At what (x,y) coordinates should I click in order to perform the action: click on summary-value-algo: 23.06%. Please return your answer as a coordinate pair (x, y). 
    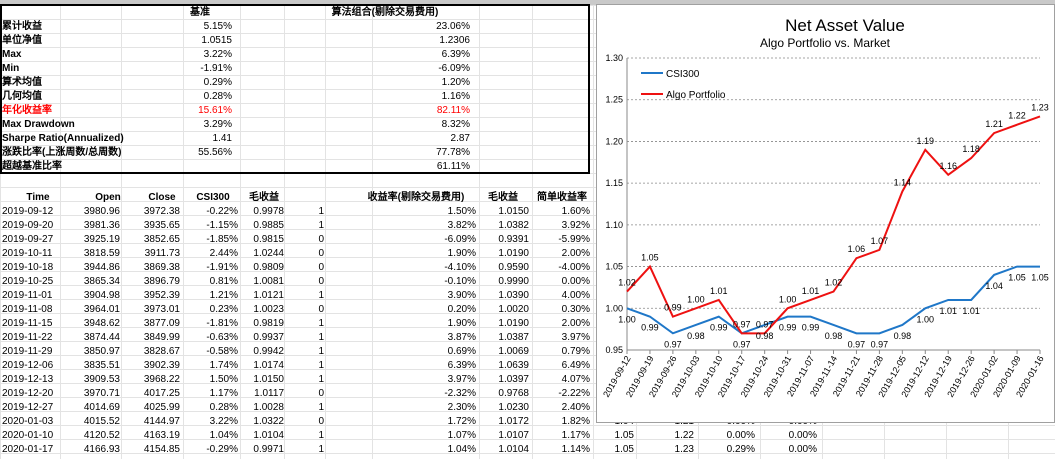
    Looking at the image, I should click on (400, 26).